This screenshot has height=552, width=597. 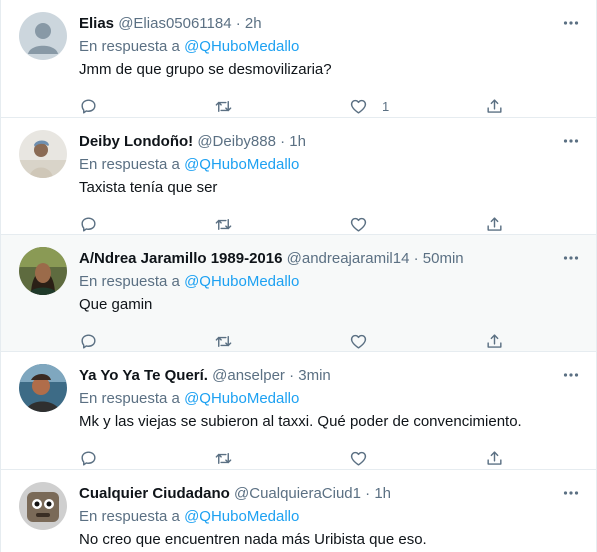 What do you see at coordinates (294, 106) in the screenshot?
I see `tweet-actions: 1` at bounding box center [294, 106].